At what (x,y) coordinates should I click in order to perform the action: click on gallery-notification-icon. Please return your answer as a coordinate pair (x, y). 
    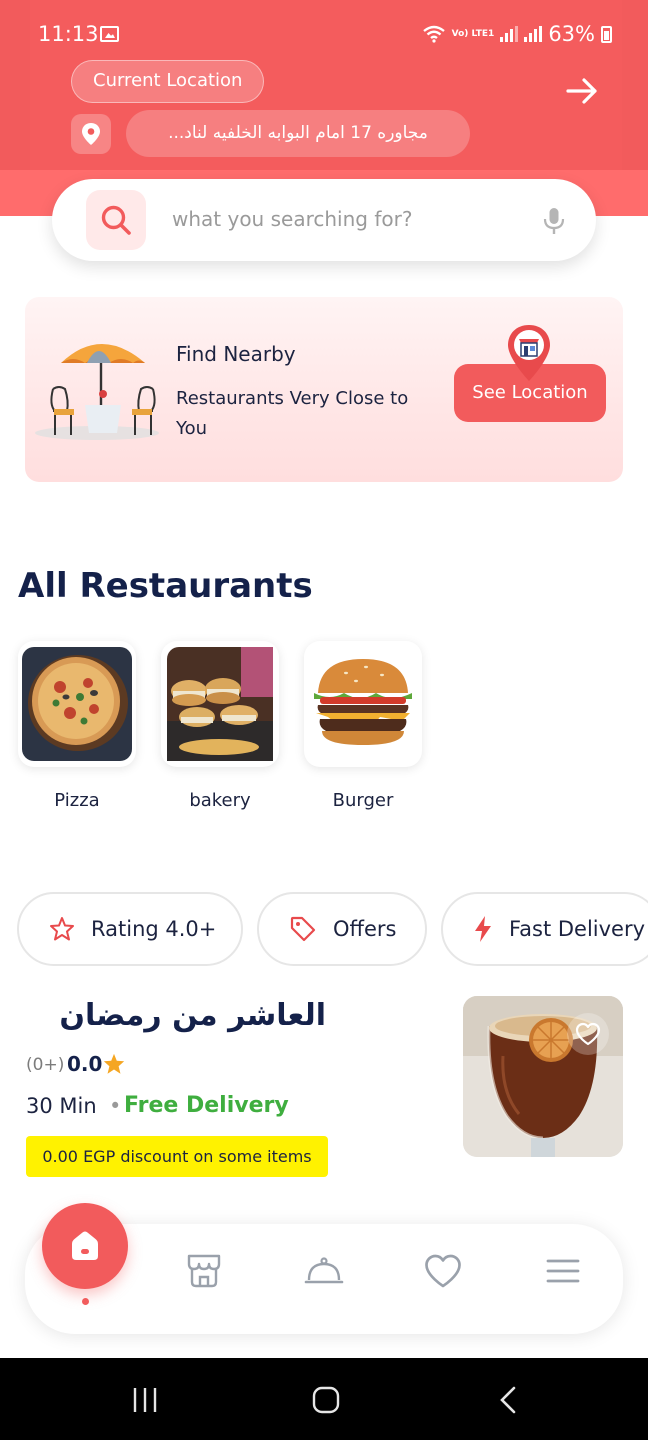
    Looking at the image, I should click on (109, 34).